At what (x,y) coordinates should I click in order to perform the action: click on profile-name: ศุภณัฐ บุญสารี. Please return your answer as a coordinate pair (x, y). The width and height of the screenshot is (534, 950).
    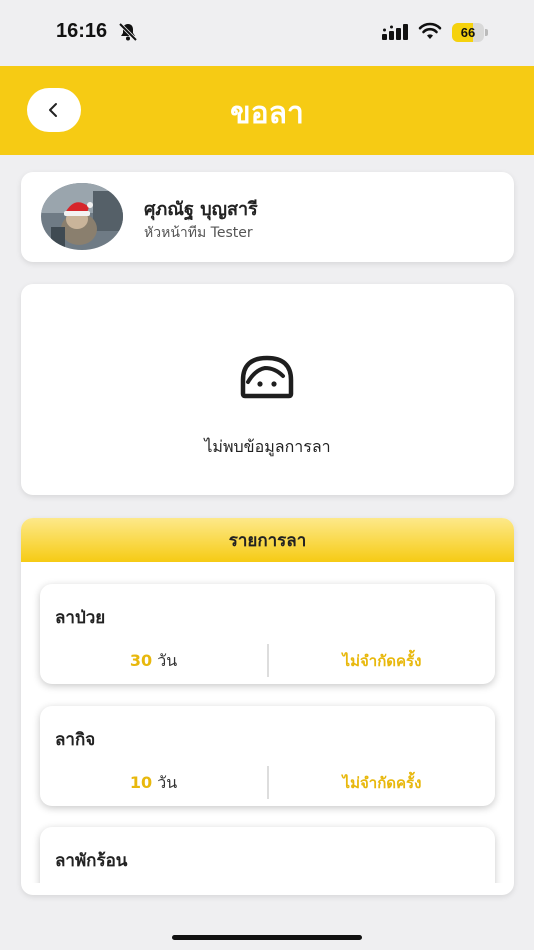
    Looking at the image, I should click on (201, 209).